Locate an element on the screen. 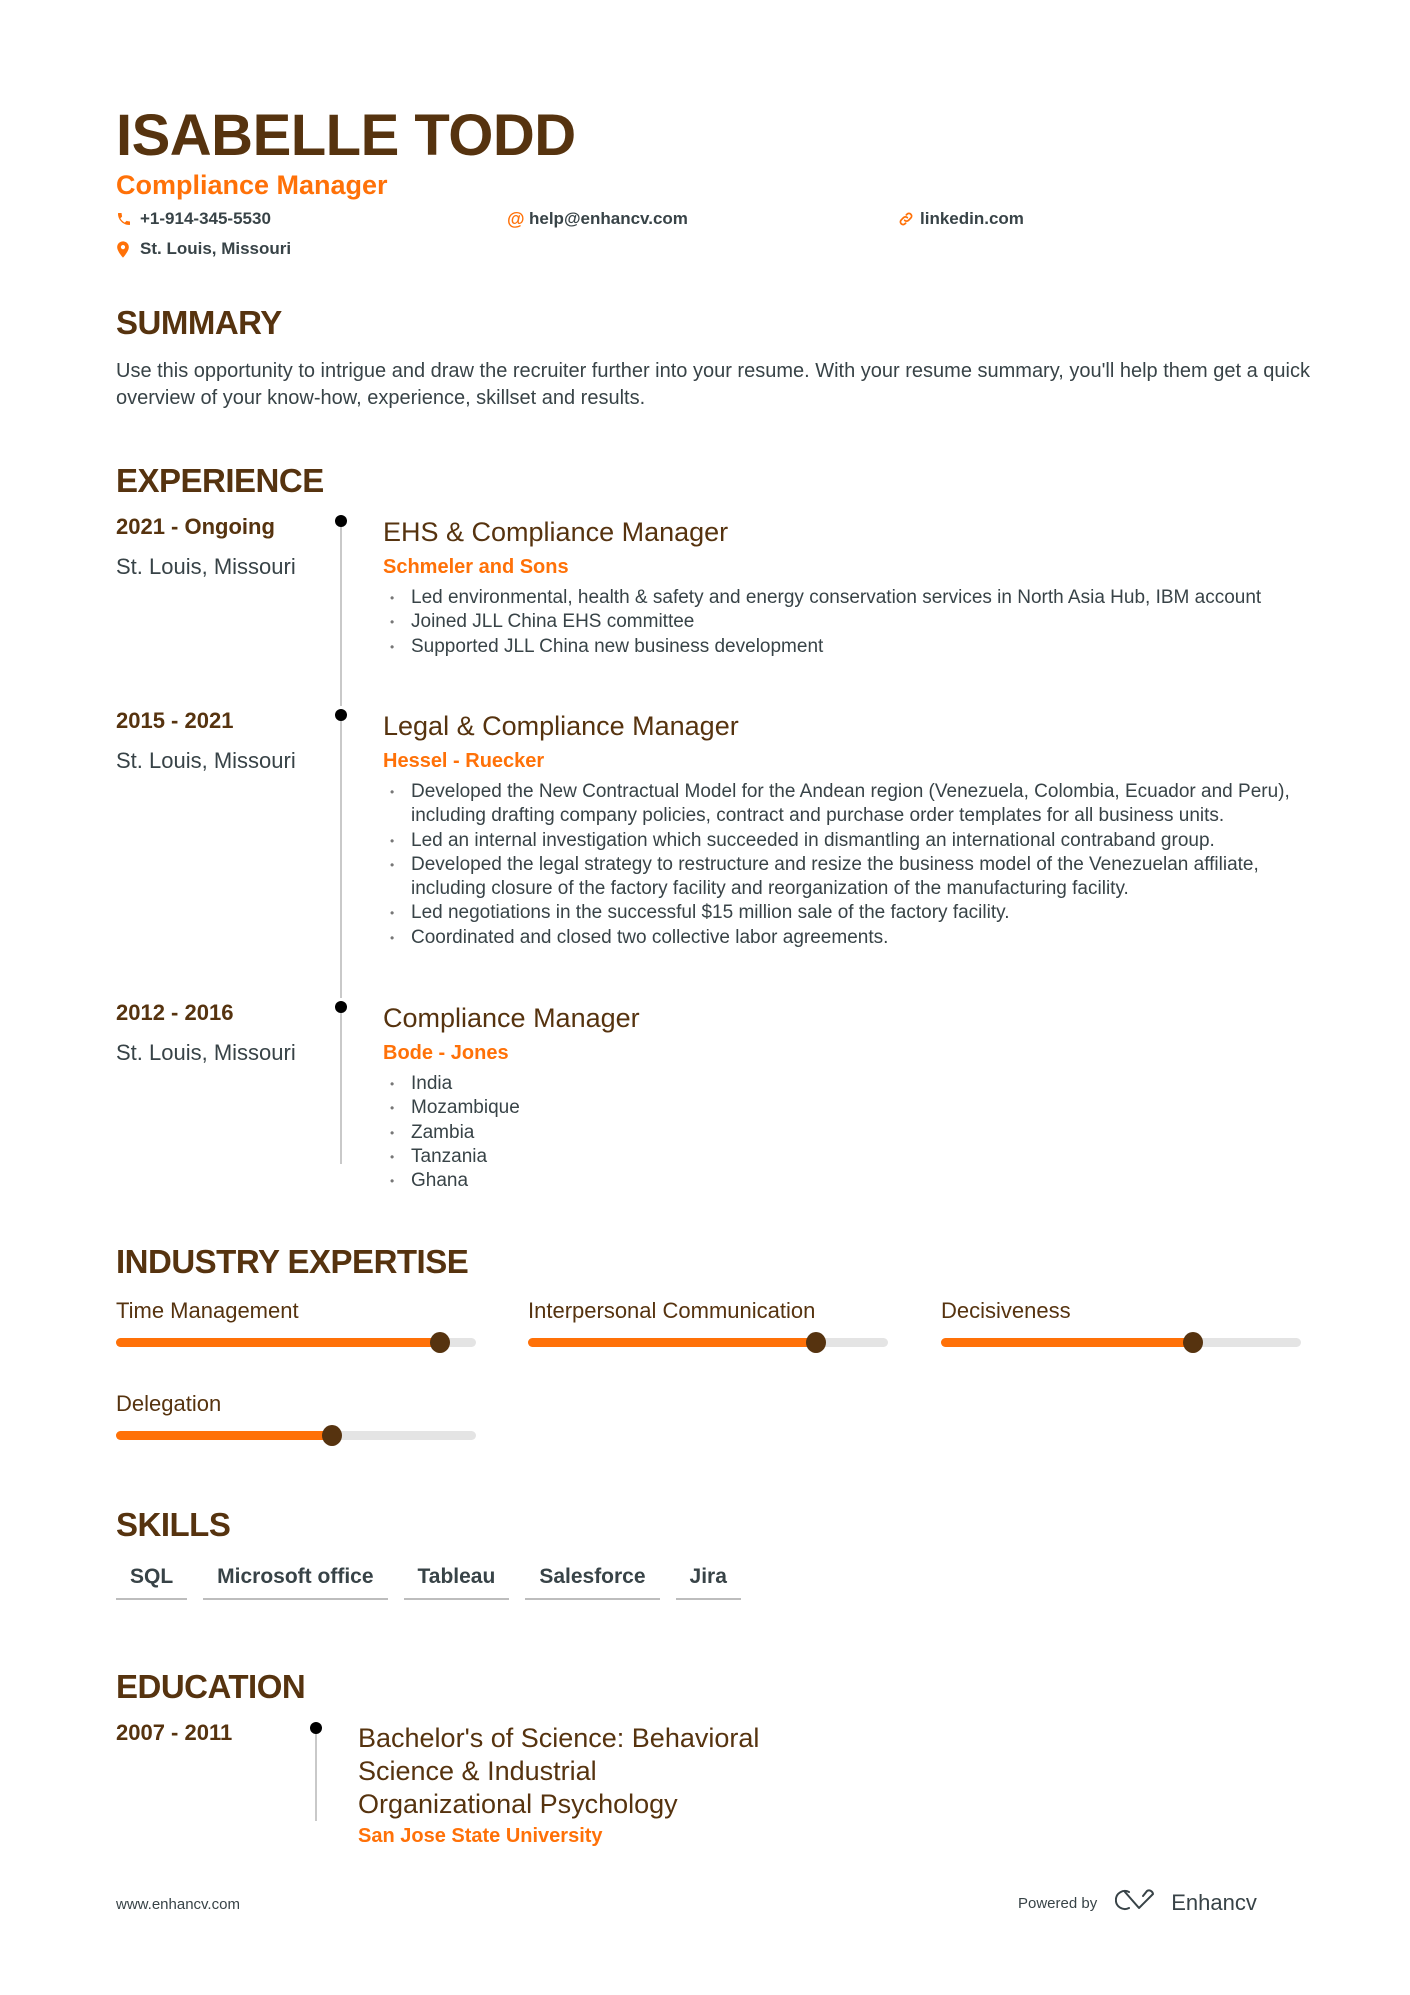 The width and height of the screenshot is (1410, 1995). at-icon: @ is located at coordinates (516, 219).